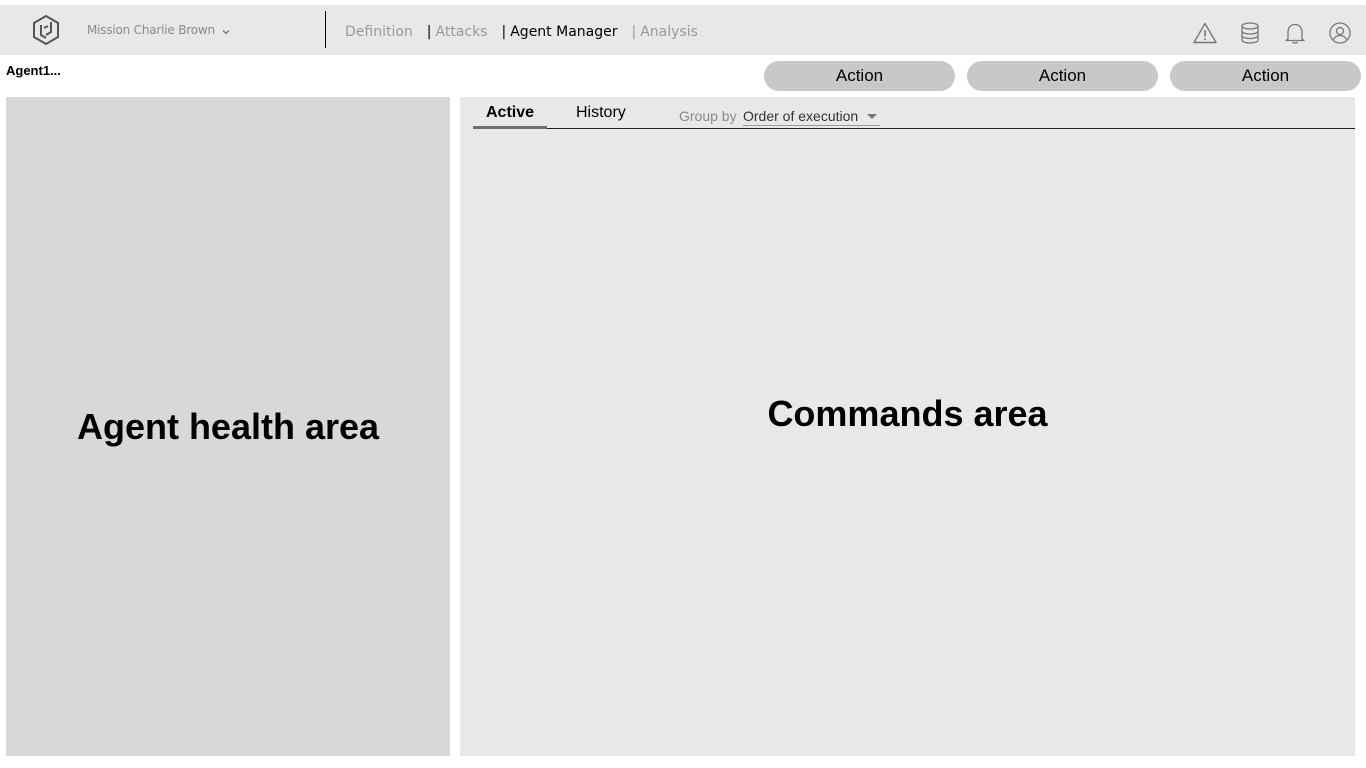 Image resolution: width=1366 pixels, height=768 pixels. I want to click on action-button-2: Action, so click(1062, 76).